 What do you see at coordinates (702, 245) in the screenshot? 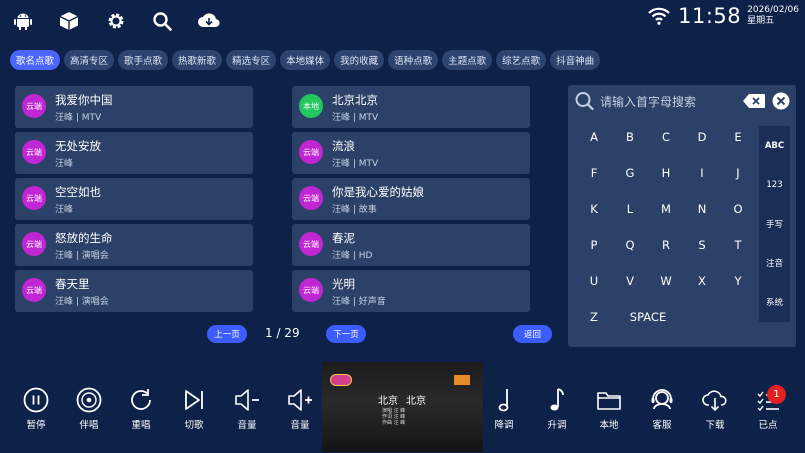
I see `key-s: S` at bounding box center [702, 245].